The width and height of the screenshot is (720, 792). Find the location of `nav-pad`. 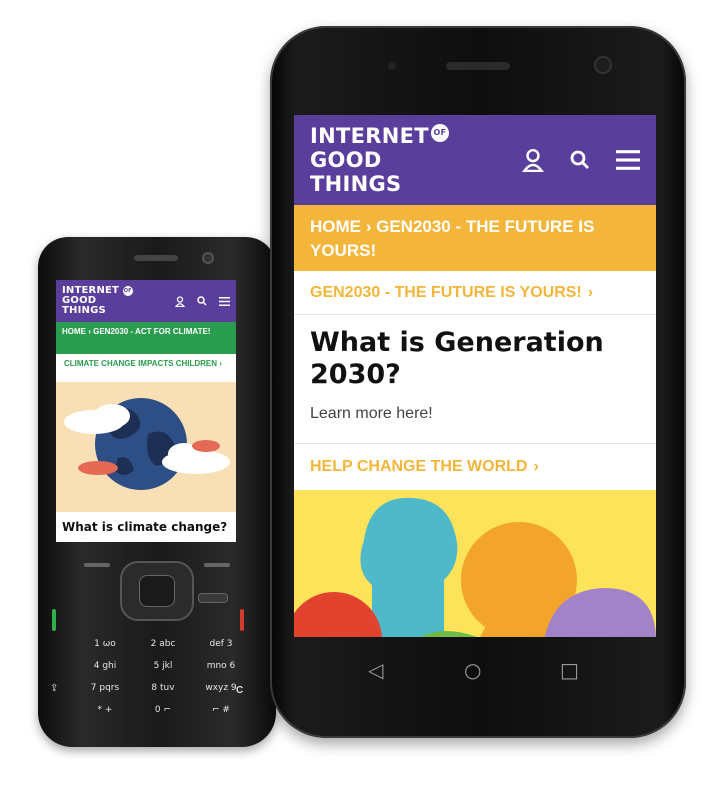

nav-pad is located at coordinates (157, 591).